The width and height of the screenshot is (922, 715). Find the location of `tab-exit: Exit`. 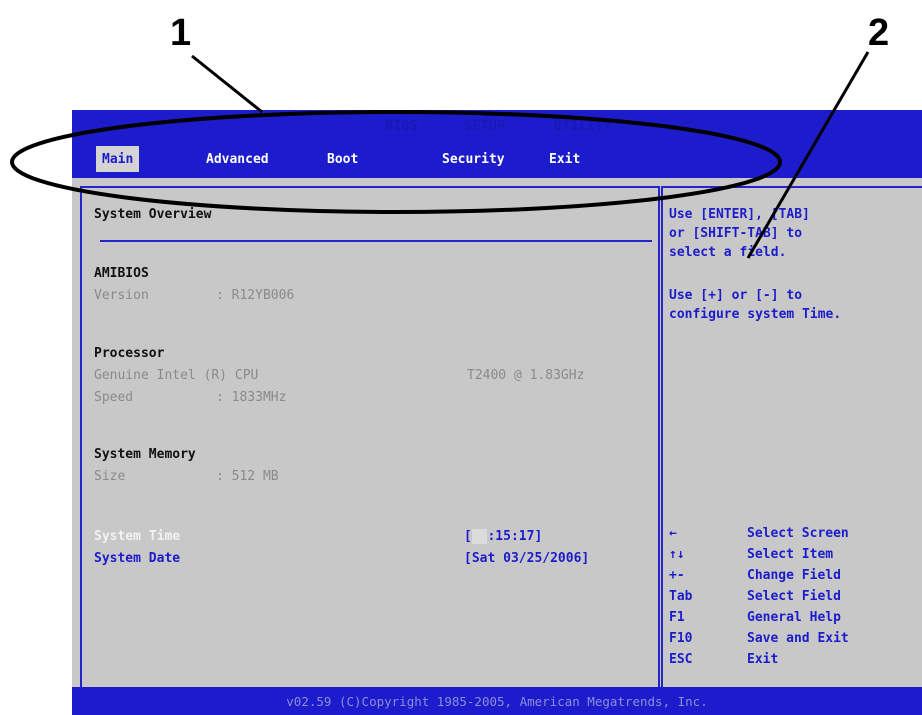

tab-exit: Exit is located at coordinates (564, 159).